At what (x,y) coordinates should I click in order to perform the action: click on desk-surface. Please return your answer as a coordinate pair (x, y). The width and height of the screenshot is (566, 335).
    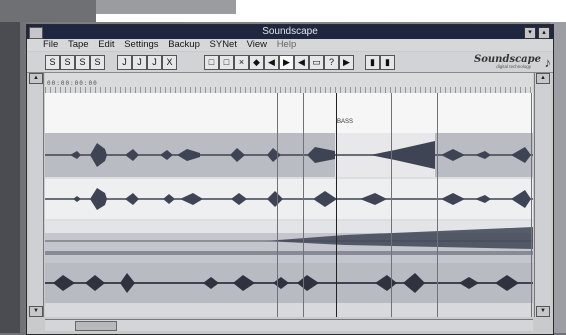
    Looking at the image, I should click on (283, 11).